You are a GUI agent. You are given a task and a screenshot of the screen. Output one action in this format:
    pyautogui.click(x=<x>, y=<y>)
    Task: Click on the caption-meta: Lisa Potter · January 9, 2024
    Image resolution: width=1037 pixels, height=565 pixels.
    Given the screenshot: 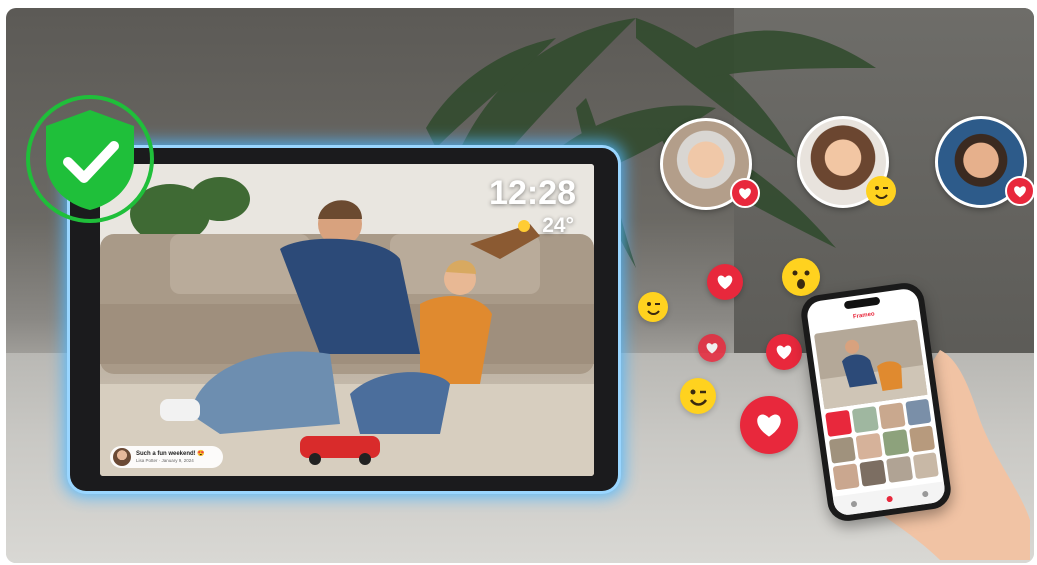 What is the action you would take?
    pyautogui.click(x=165, y=460)
    